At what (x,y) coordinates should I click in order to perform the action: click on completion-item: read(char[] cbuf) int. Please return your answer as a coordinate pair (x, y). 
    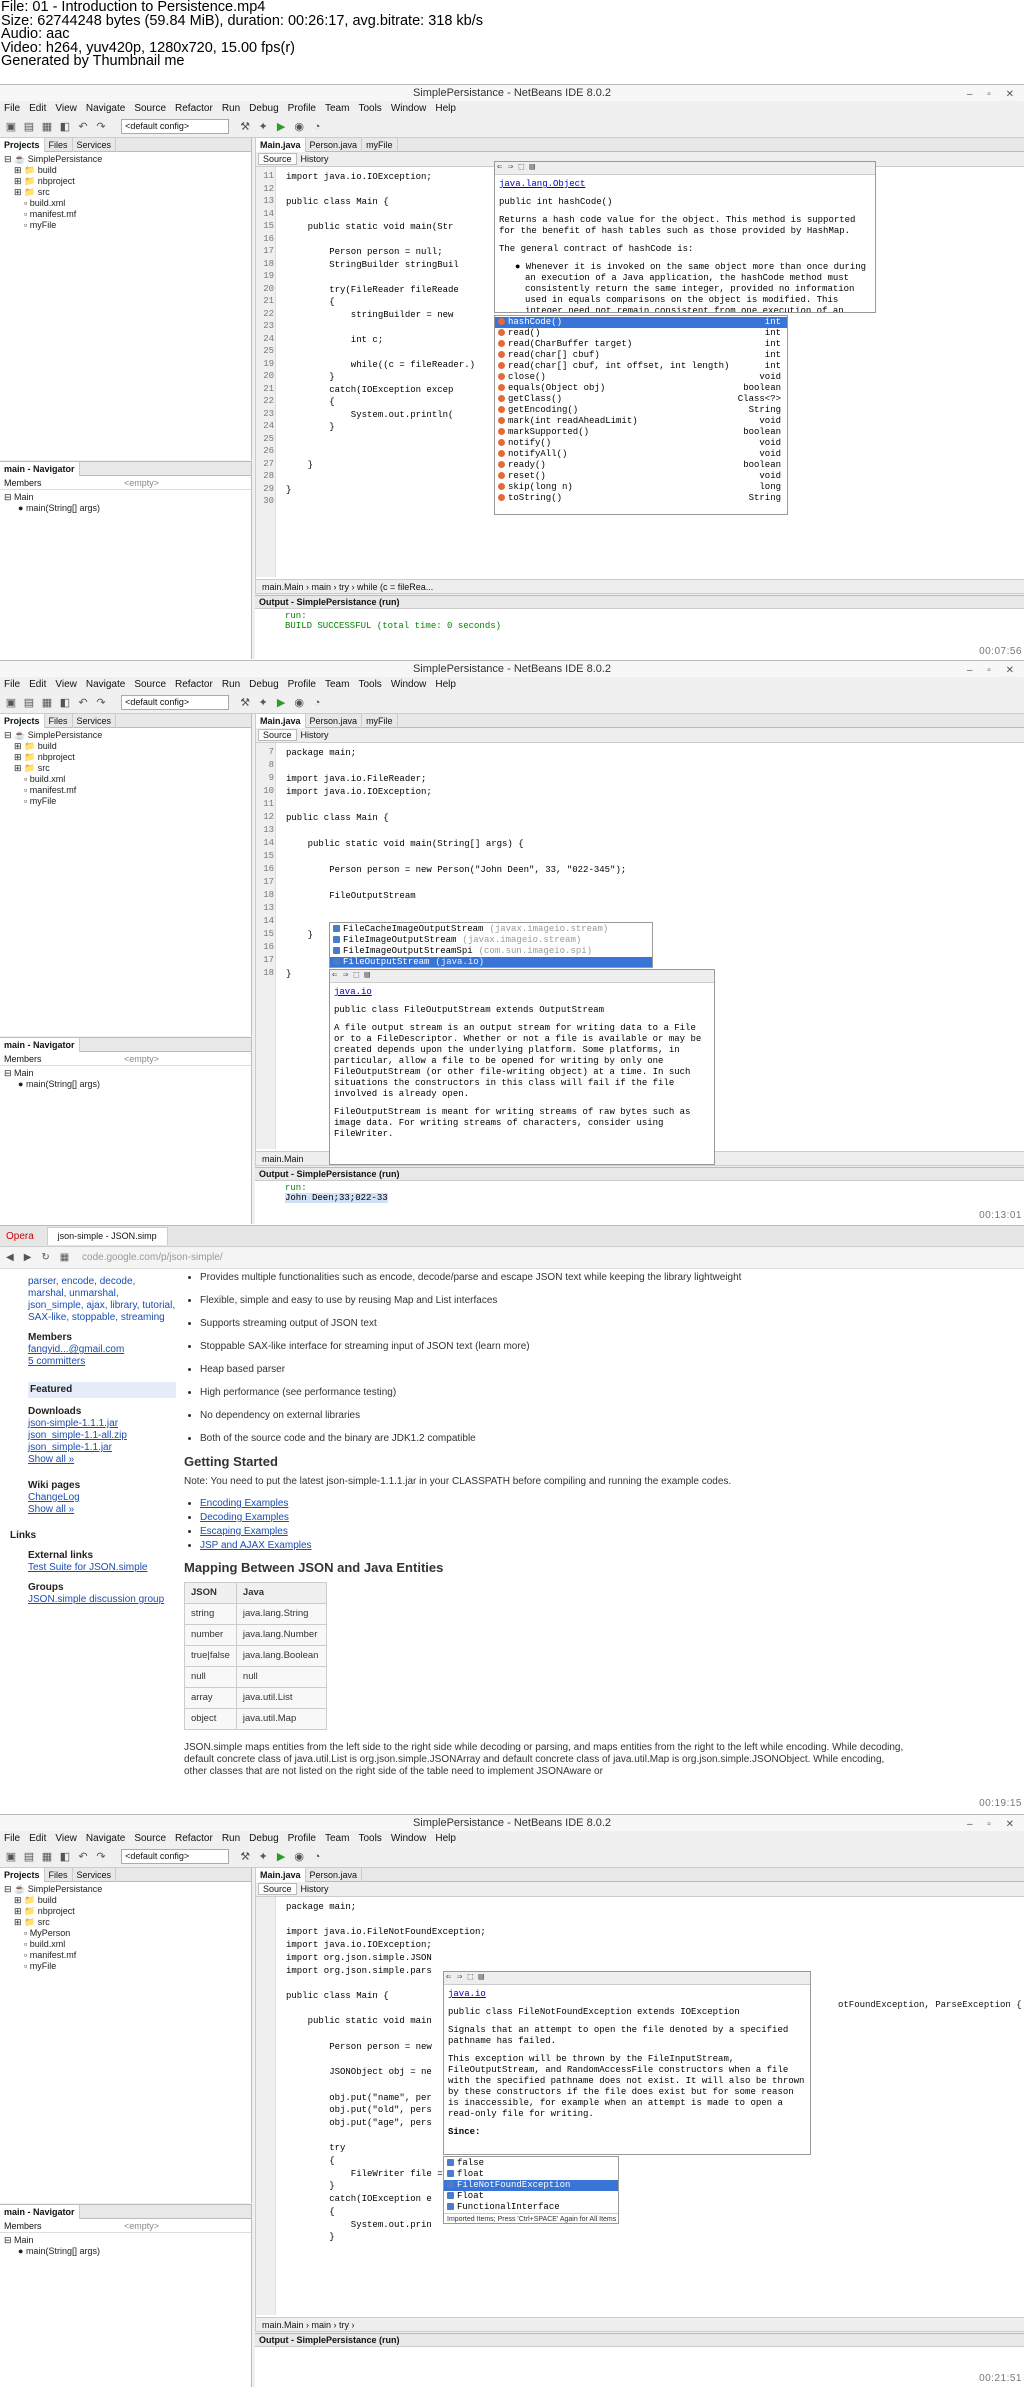
    Looking at the image, I should click on (641, 355).